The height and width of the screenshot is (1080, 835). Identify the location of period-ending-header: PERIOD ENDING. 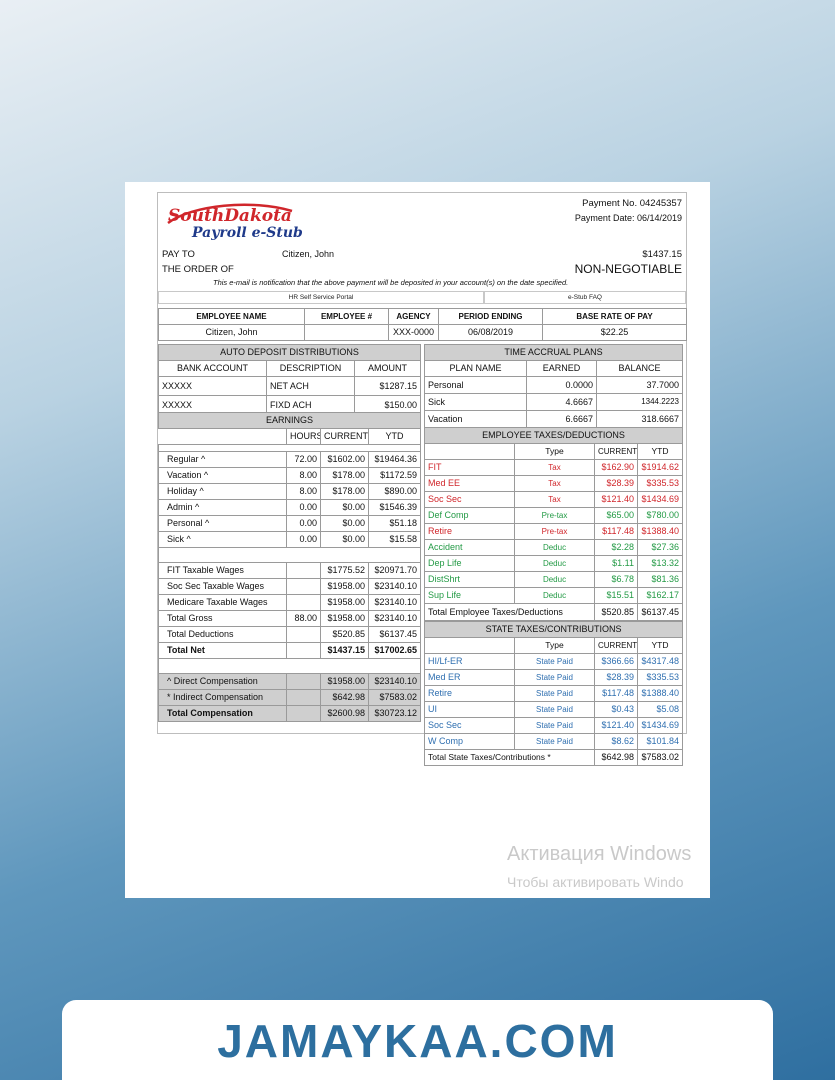
(490, 316).